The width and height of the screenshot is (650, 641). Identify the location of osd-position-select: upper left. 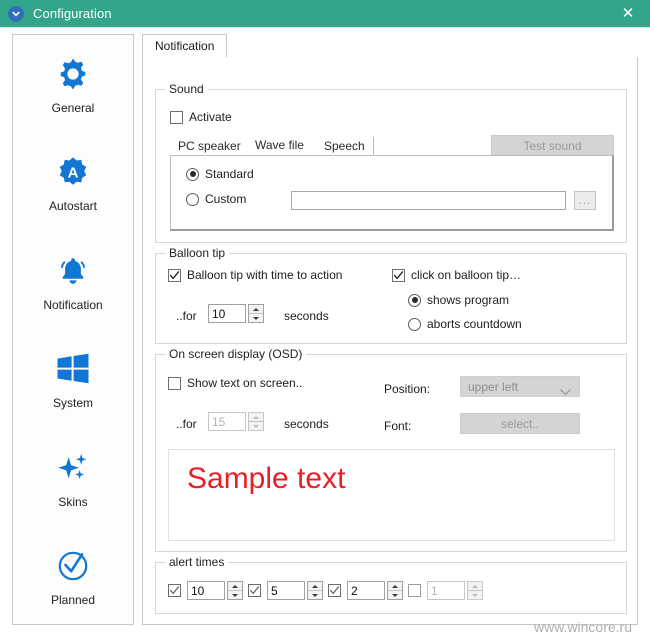
(520, 386).